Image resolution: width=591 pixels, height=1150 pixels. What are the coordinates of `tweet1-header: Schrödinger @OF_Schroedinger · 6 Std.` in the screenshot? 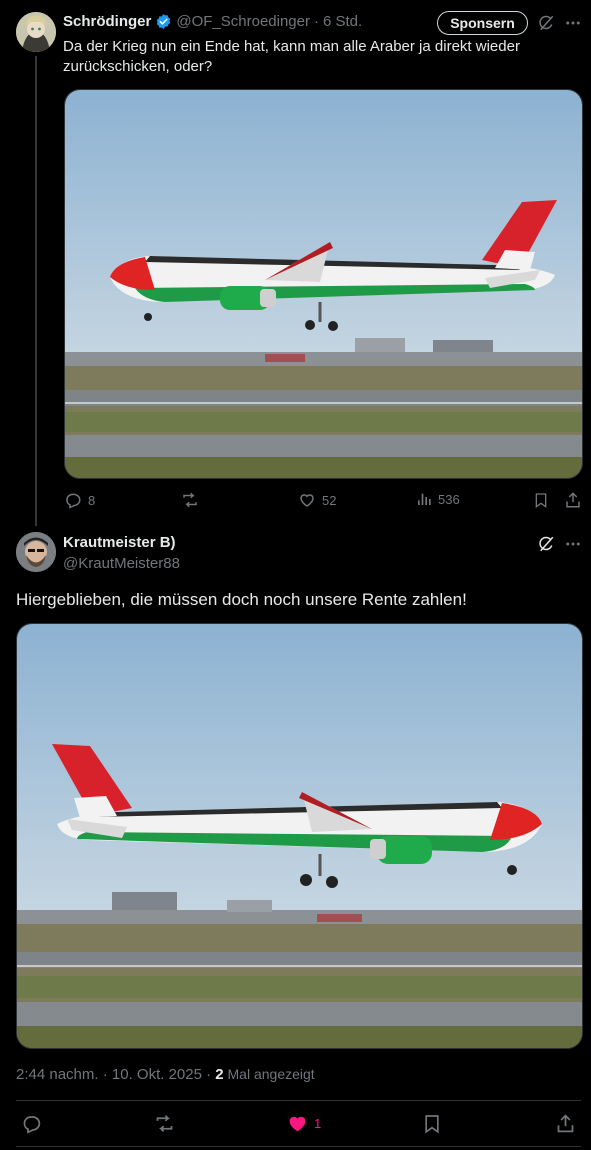 It's located at (212, 21).